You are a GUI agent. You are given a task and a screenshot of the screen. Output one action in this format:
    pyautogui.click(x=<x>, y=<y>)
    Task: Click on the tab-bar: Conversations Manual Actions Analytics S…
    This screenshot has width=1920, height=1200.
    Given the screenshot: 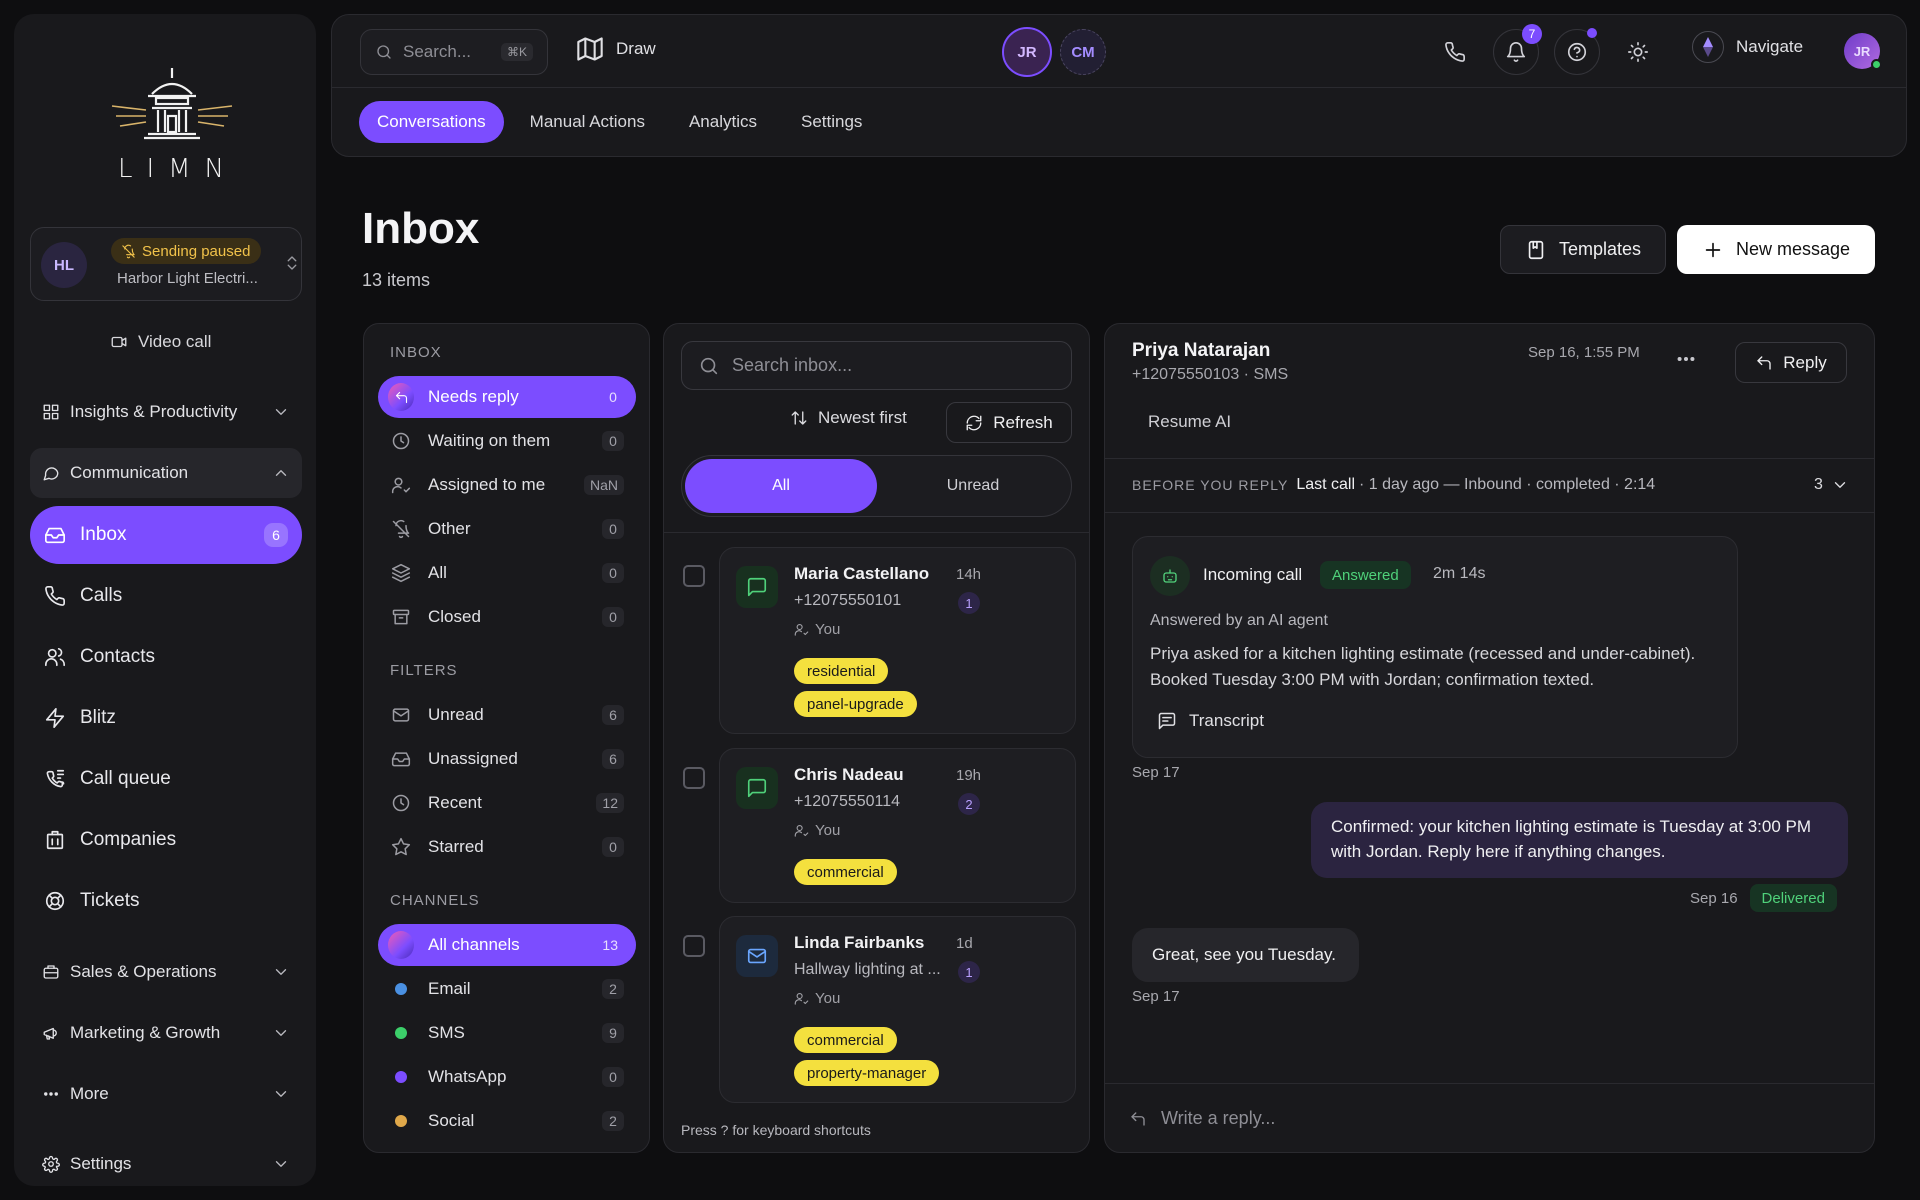 What is the action you would take?
    pyautogui.click(x=619, y=122)
    